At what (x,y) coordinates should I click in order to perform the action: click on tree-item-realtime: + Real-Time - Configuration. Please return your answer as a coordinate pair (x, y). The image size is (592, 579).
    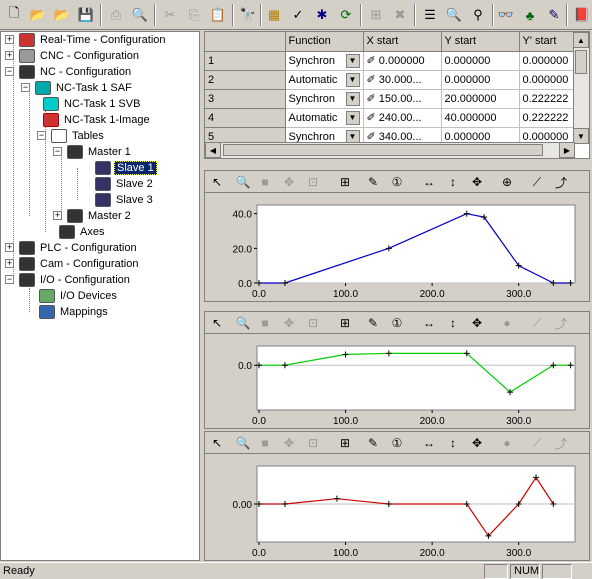
    Looking at the image, I should click on (86, 40).